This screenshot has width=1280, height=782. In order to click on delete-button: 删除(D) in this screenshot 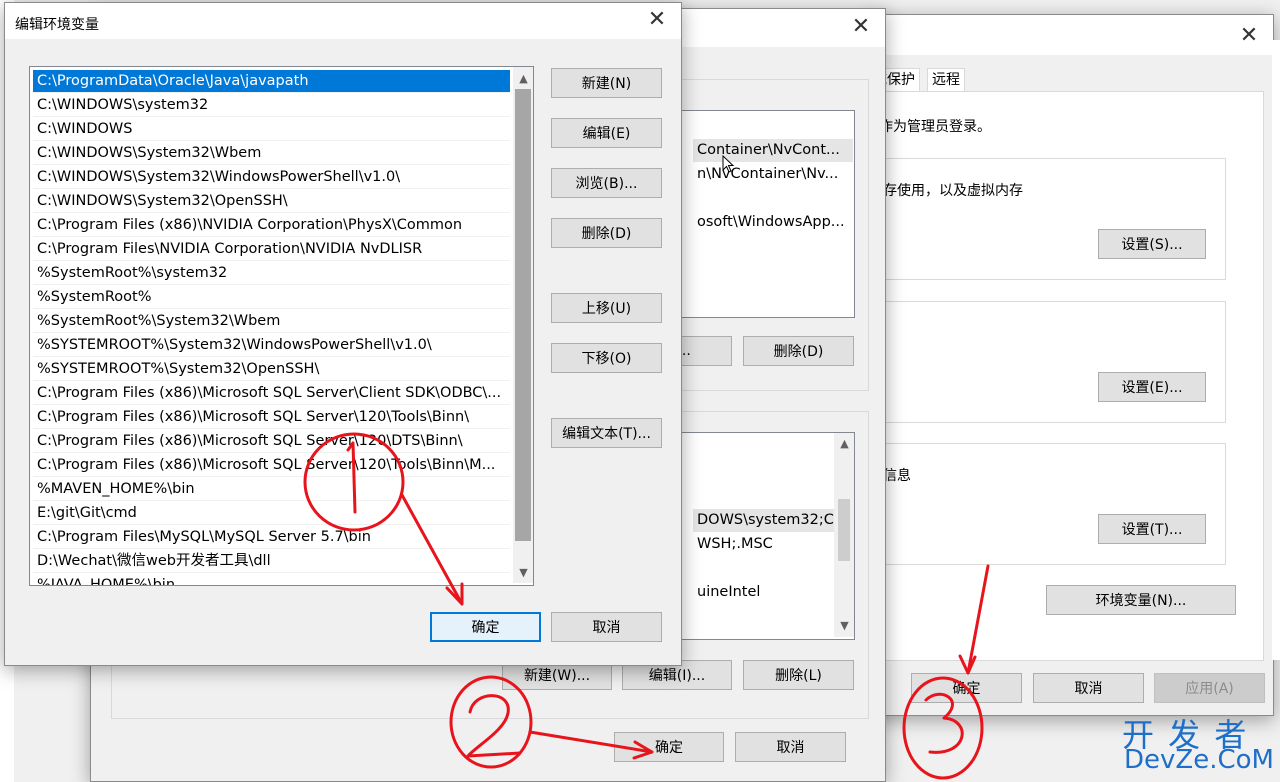, I will do `click(606, 233)`.